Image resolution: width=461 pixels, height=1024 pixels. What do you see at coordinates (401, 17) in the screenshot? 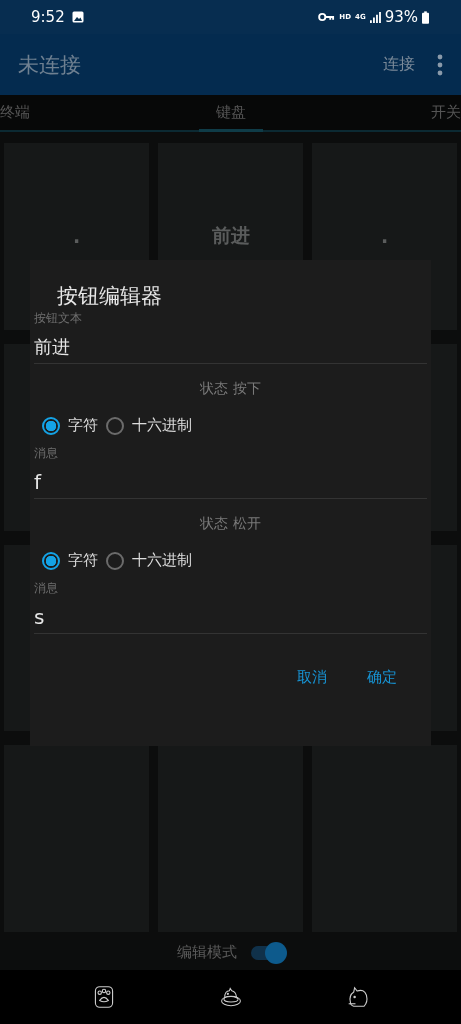
I see `battery-level: 93%` at bounding box center [401, 17].